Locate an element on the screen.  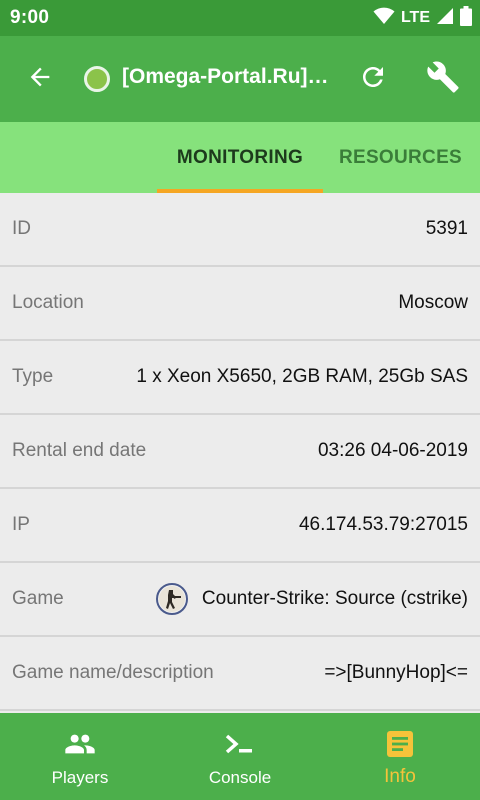
row-value: 46.174.53.79:27015 is located at coordinates (383, 524).